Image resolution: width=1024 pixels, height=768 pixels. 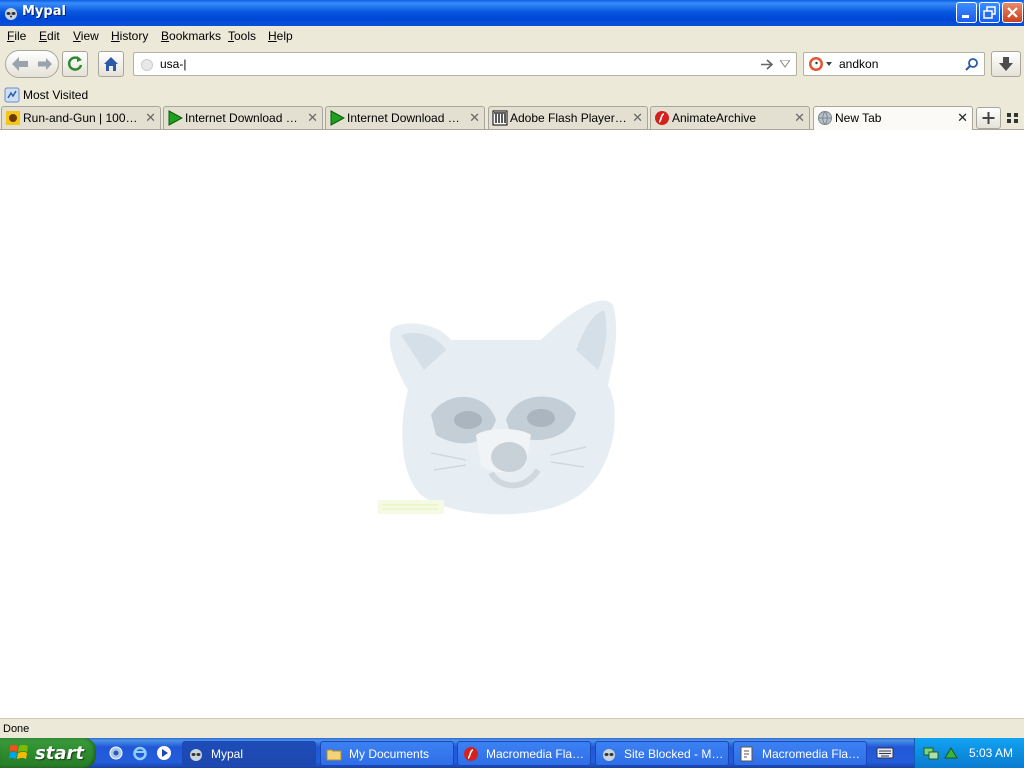 What do you see at coordinates (512, 728) in the screenshot?
I see `status-bar: Done` at bounding box center [512, 728].